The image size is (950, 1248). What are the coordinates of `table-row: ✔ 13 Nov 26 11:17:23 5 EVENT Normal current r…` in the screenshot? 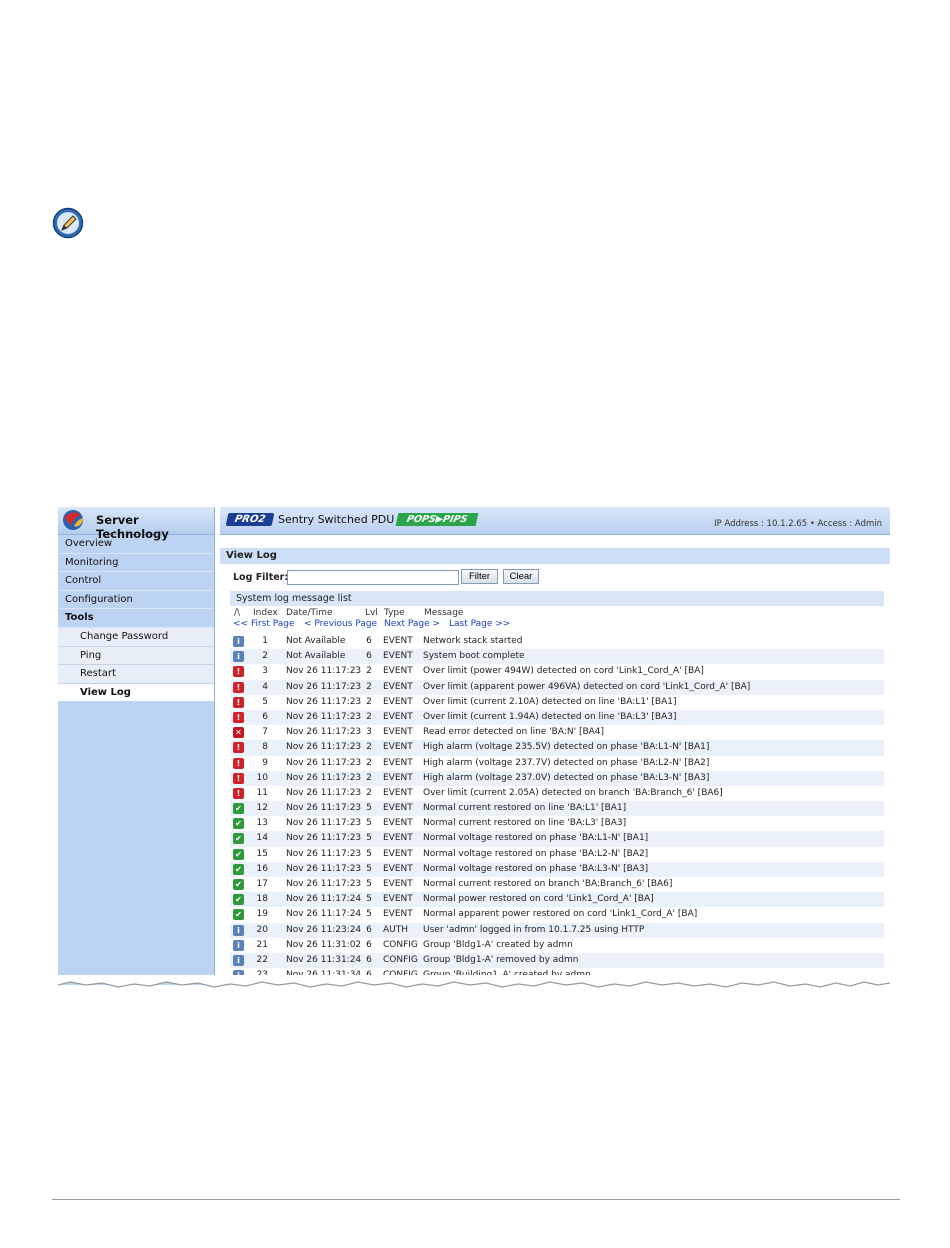 It's located at (557, 823).